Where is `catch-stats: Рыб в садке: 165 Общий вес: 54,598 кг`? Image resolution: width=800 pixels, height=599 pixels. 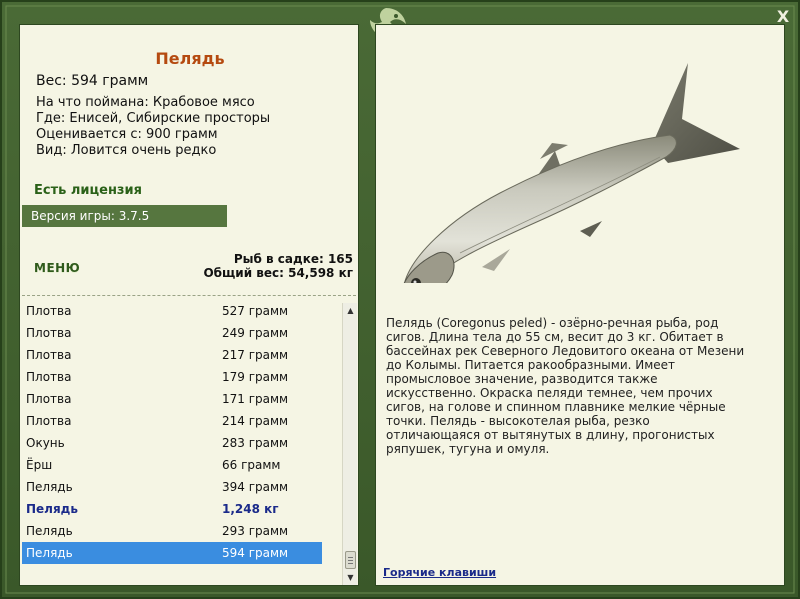
catch-stats: Рыб в садке: 165 Общий вес: 54,598 кг is located at coordinates (278, 266).